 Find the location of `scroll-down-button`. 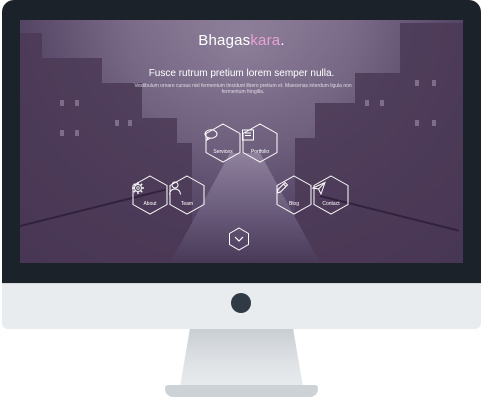

scroll-down-button is located at coordinates (239, 239).